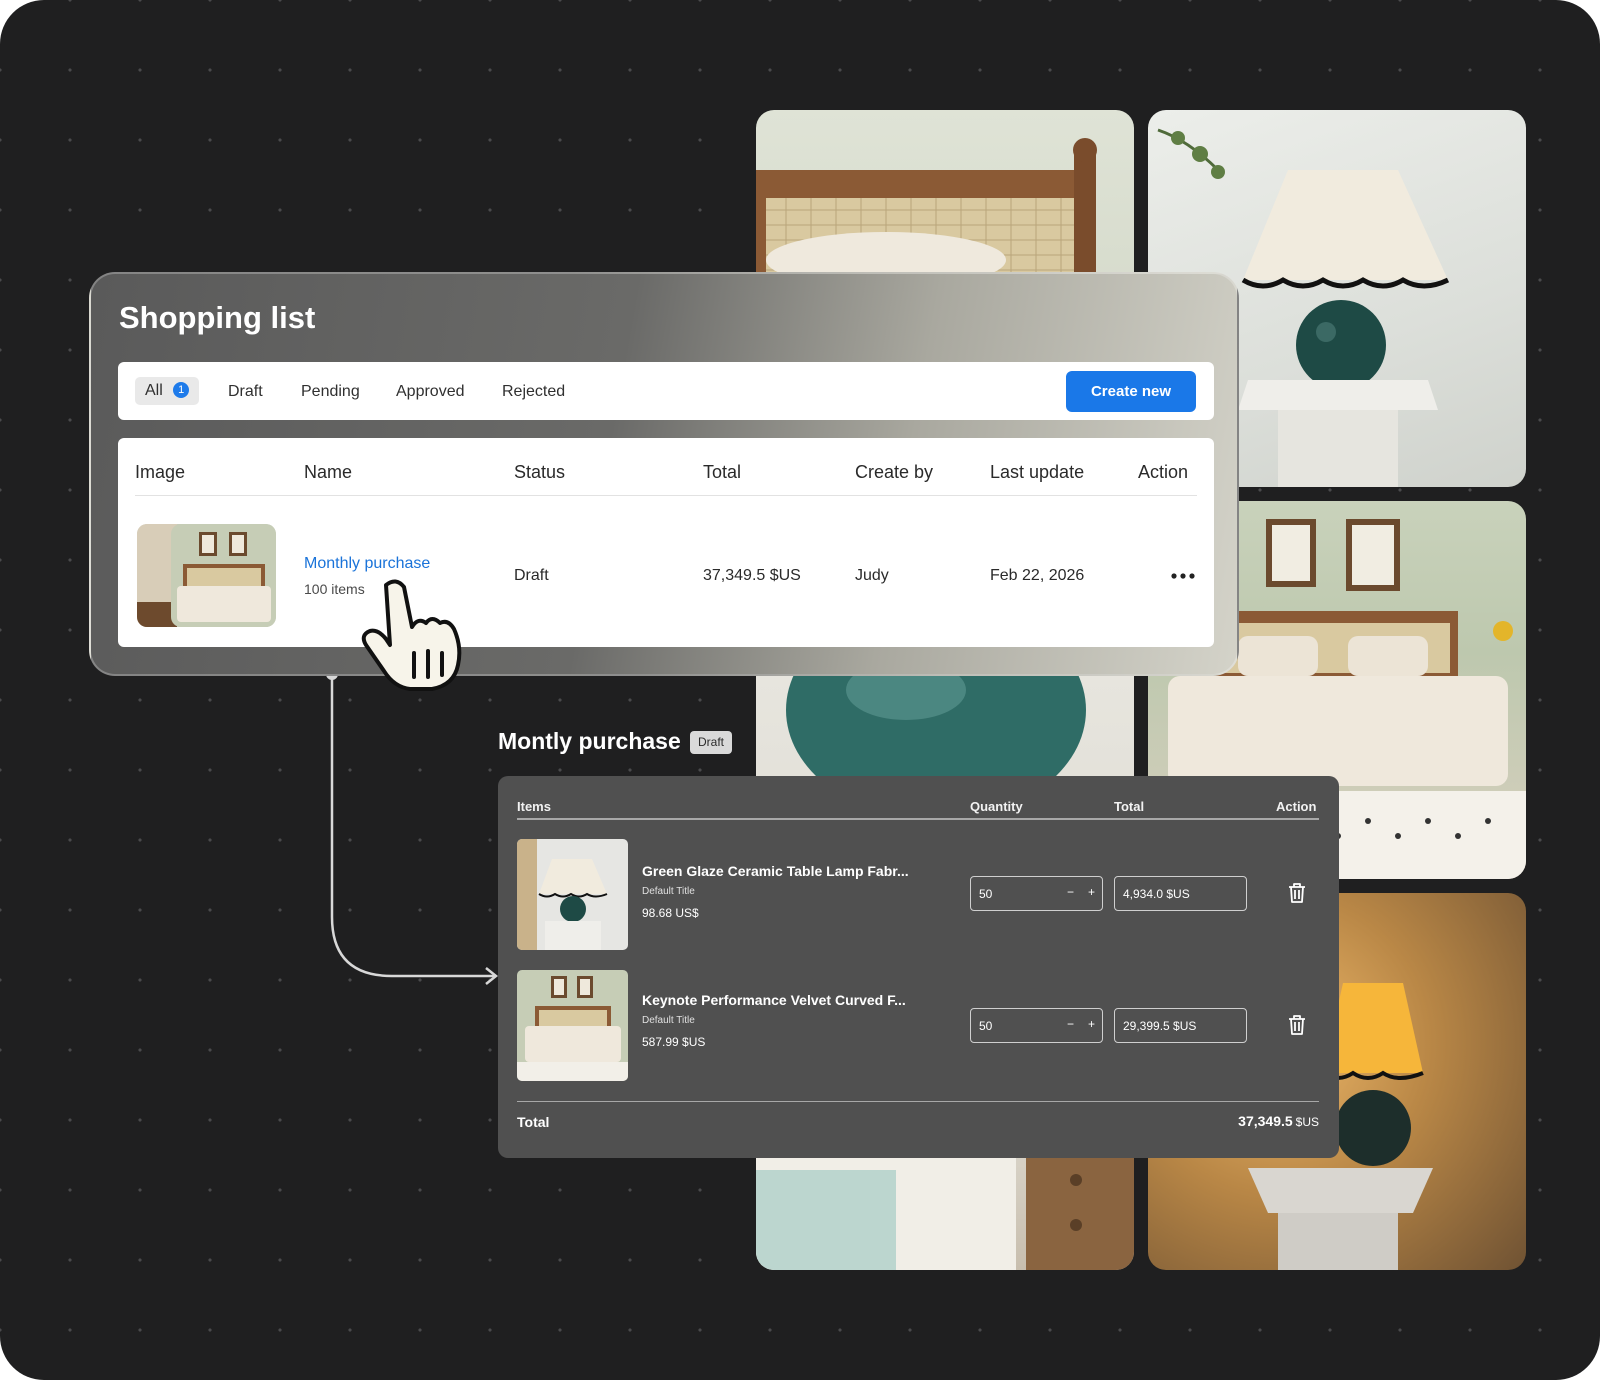 Image resolution: width=1600 pixels, height=1380 pixels. I want to click on item-total-value: 29,399.5 $US, so click(1160, 1026).